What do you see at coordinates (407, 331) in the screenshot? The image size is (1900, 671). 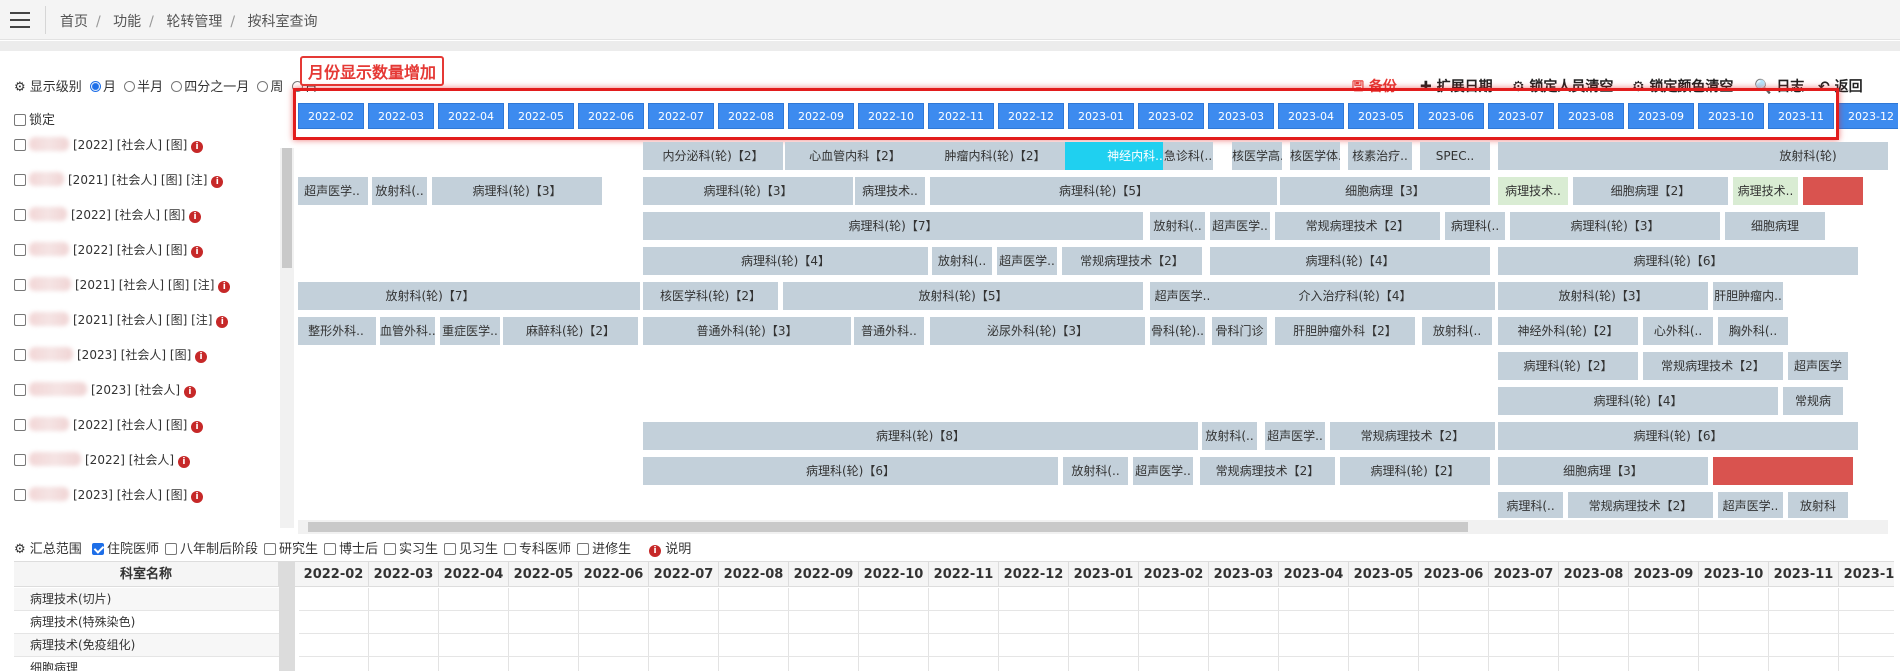 I see `schedule-cell: 血管外科..` at bounding box center [407, 331].